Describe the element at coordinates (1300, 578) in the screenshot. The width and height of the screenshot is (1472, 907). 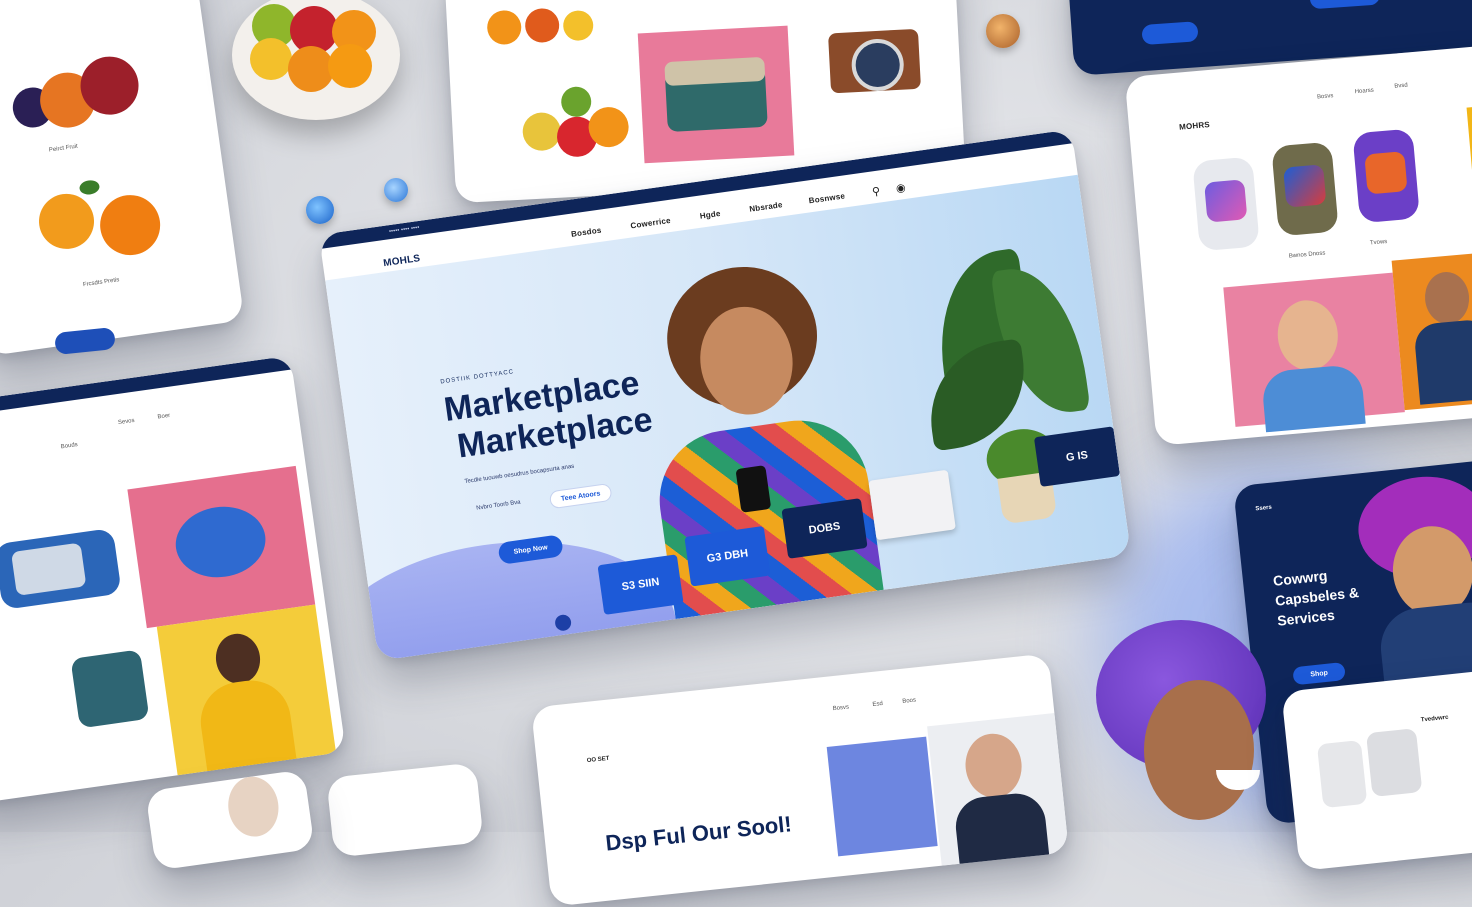
I see `services-title: Cowwrg` at that location.